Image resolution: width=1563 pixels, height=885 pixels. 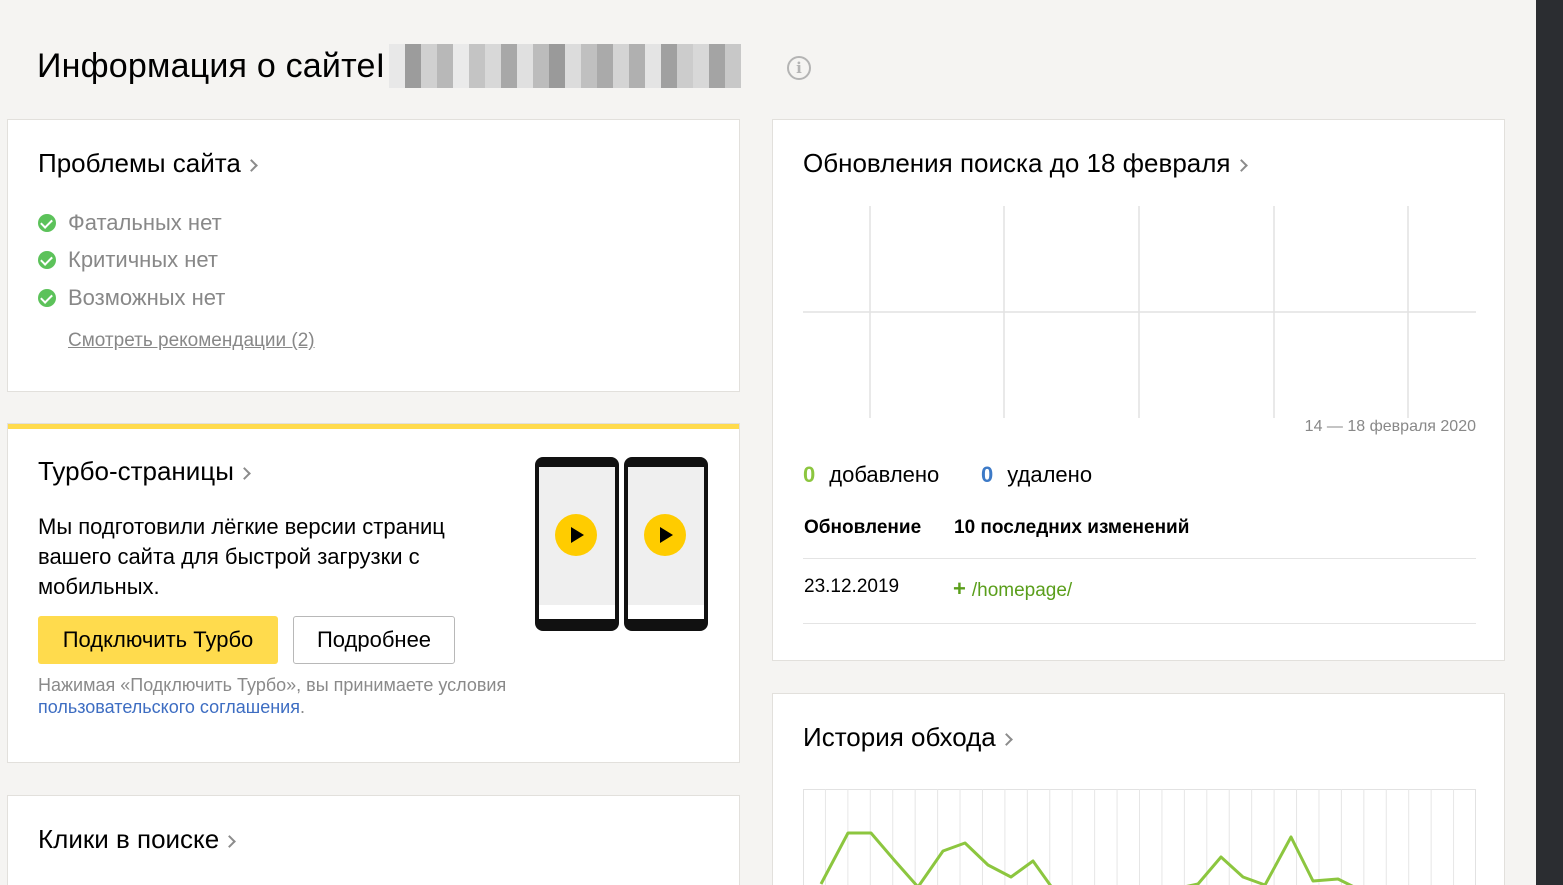 I want to click on added-stat: 0 добавлено, so click(x=871, y=475).